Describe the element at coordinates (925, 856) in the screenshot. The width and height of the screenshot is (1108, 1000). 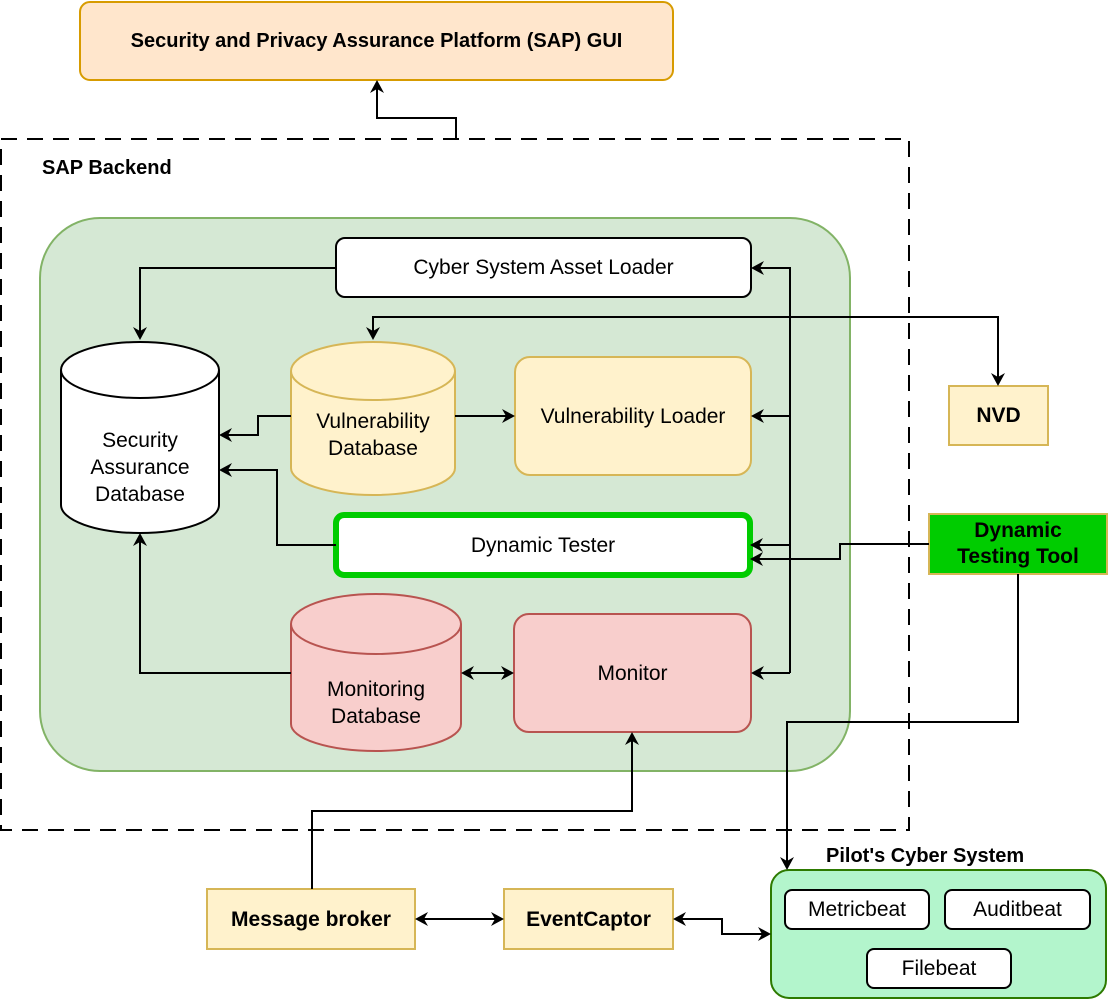
I see `pilot-system-label: Pilot's Cyber System` at that location.